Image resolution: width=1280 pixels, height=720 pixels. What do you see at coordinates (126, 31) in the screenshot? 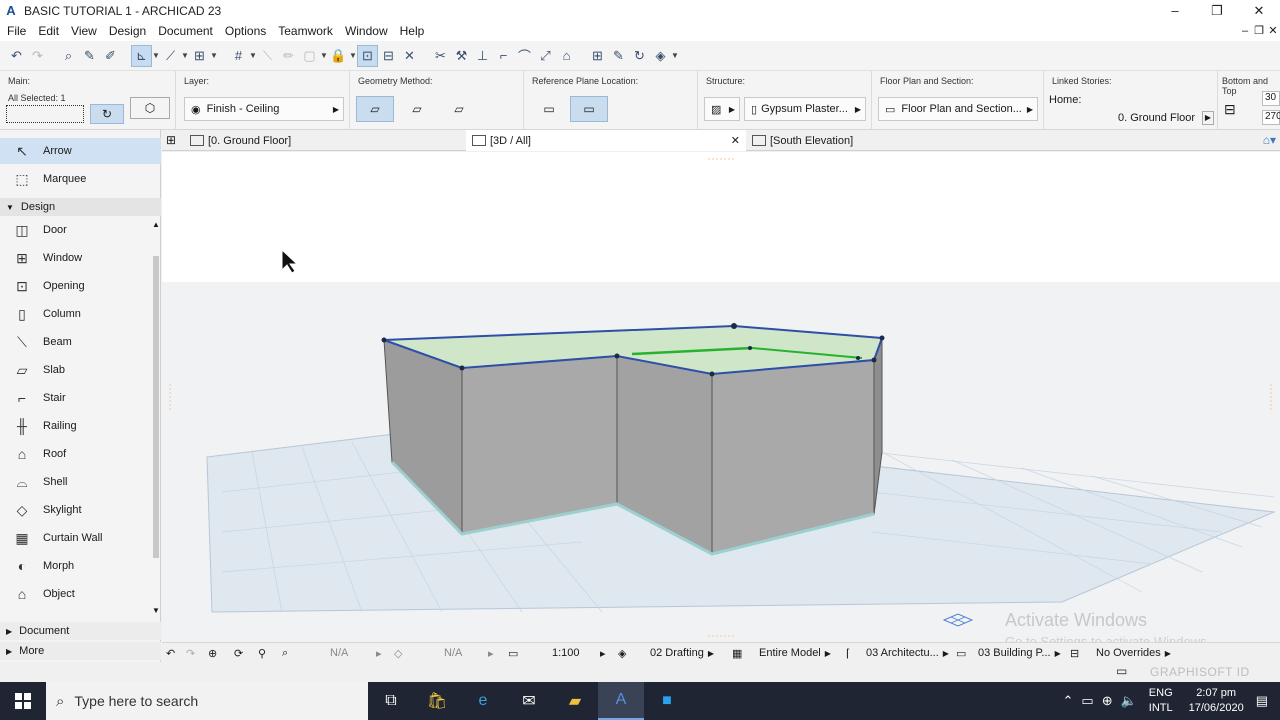
I see `menu-design: Design` at bounding box center [126, 31].